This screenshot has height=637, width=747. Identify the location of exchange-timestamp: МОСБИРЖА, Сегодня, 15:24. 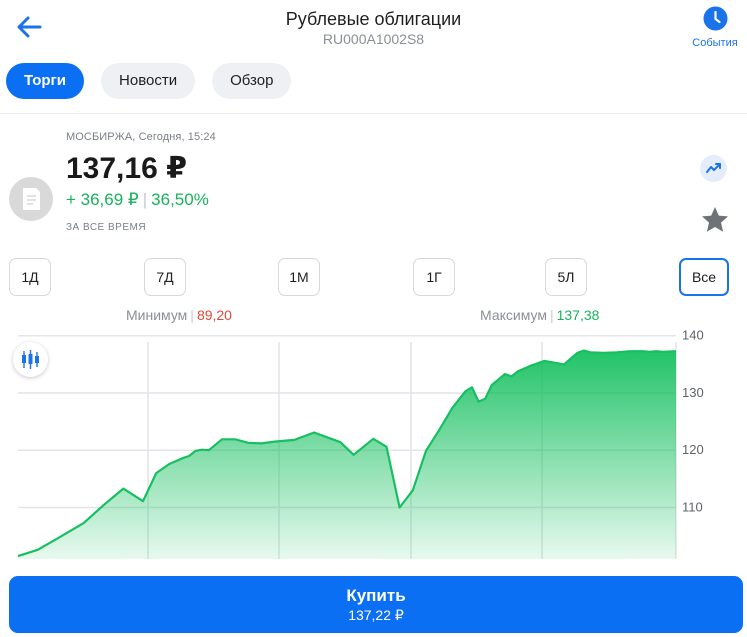
(141, 137).